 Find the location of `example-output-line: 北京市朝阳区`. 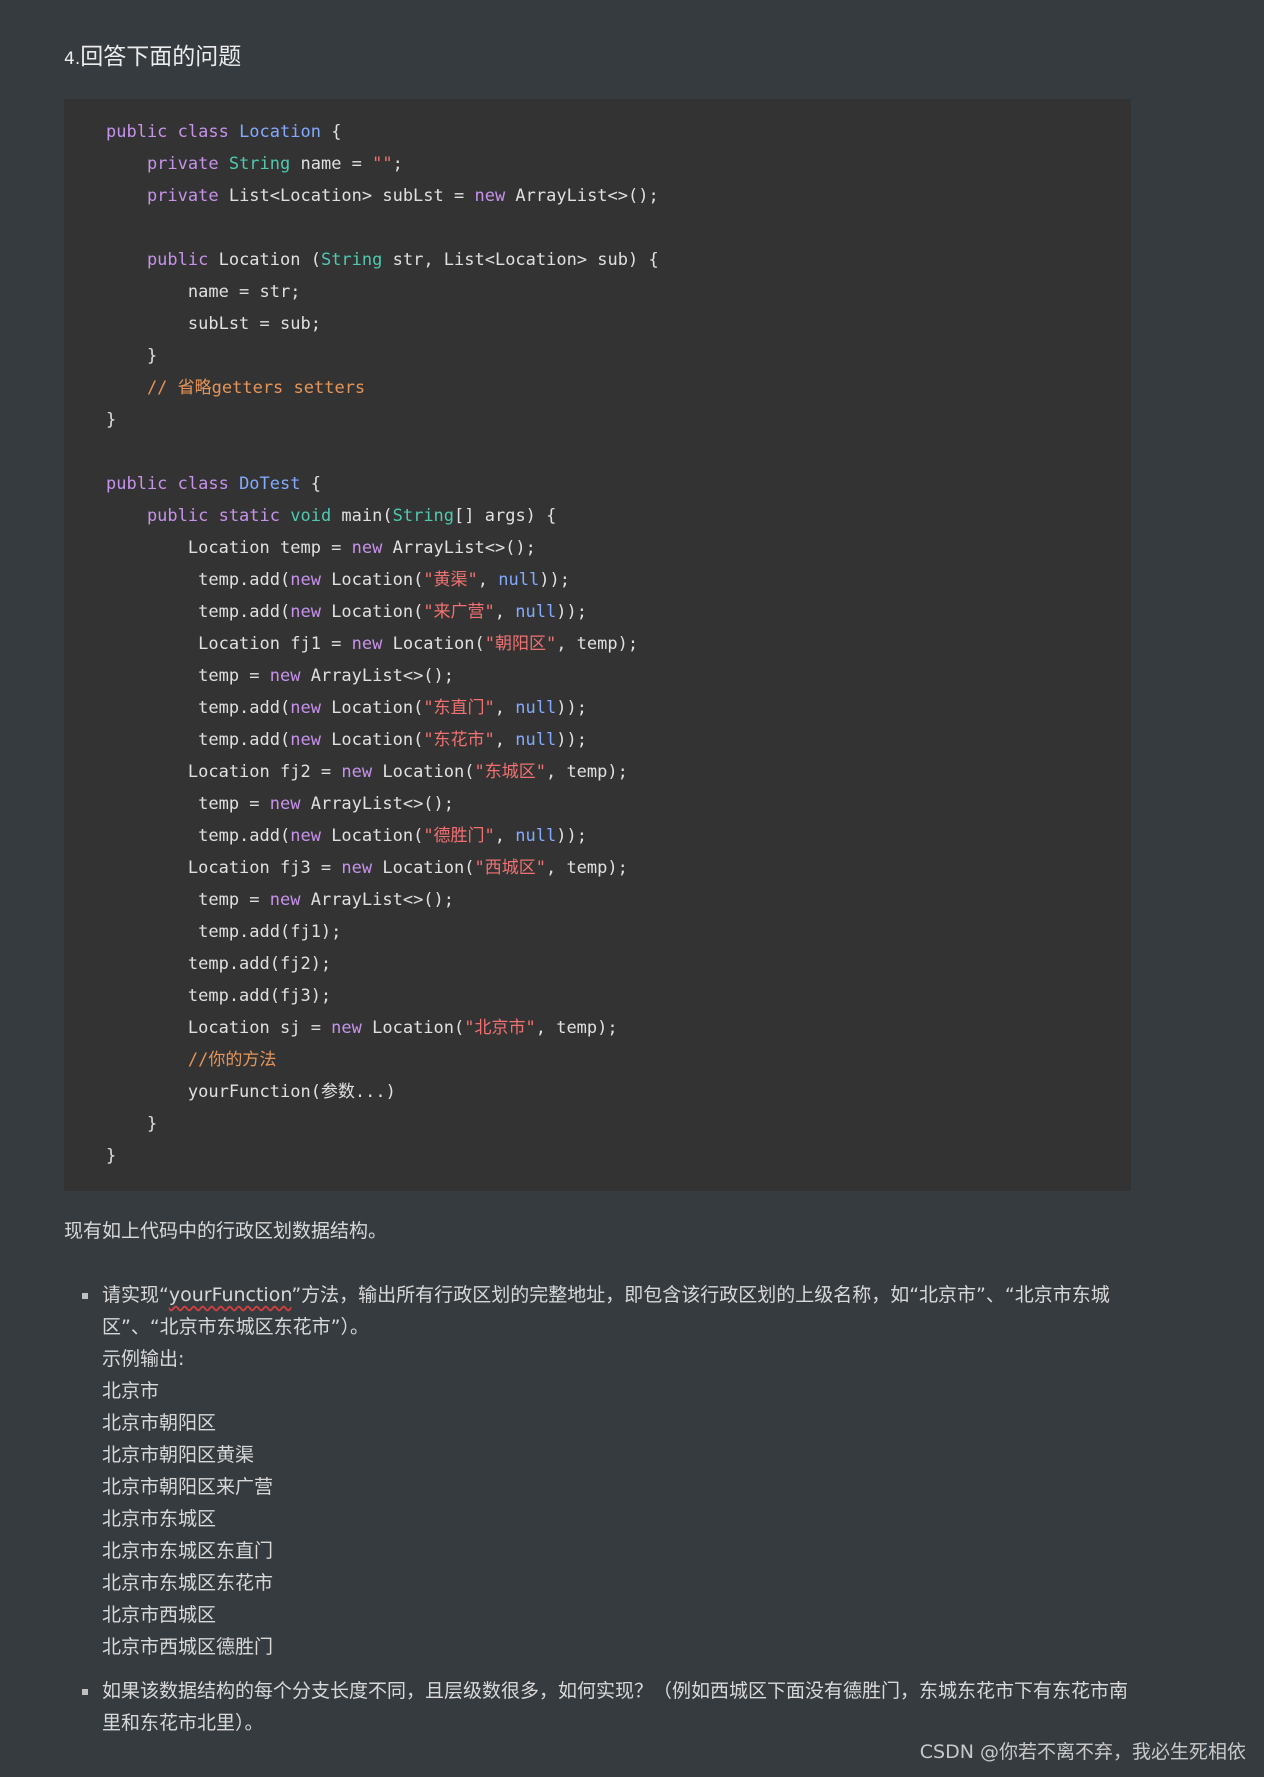

example-output-line: 北京市朝阳区 is located at coordinates (159, 1423).